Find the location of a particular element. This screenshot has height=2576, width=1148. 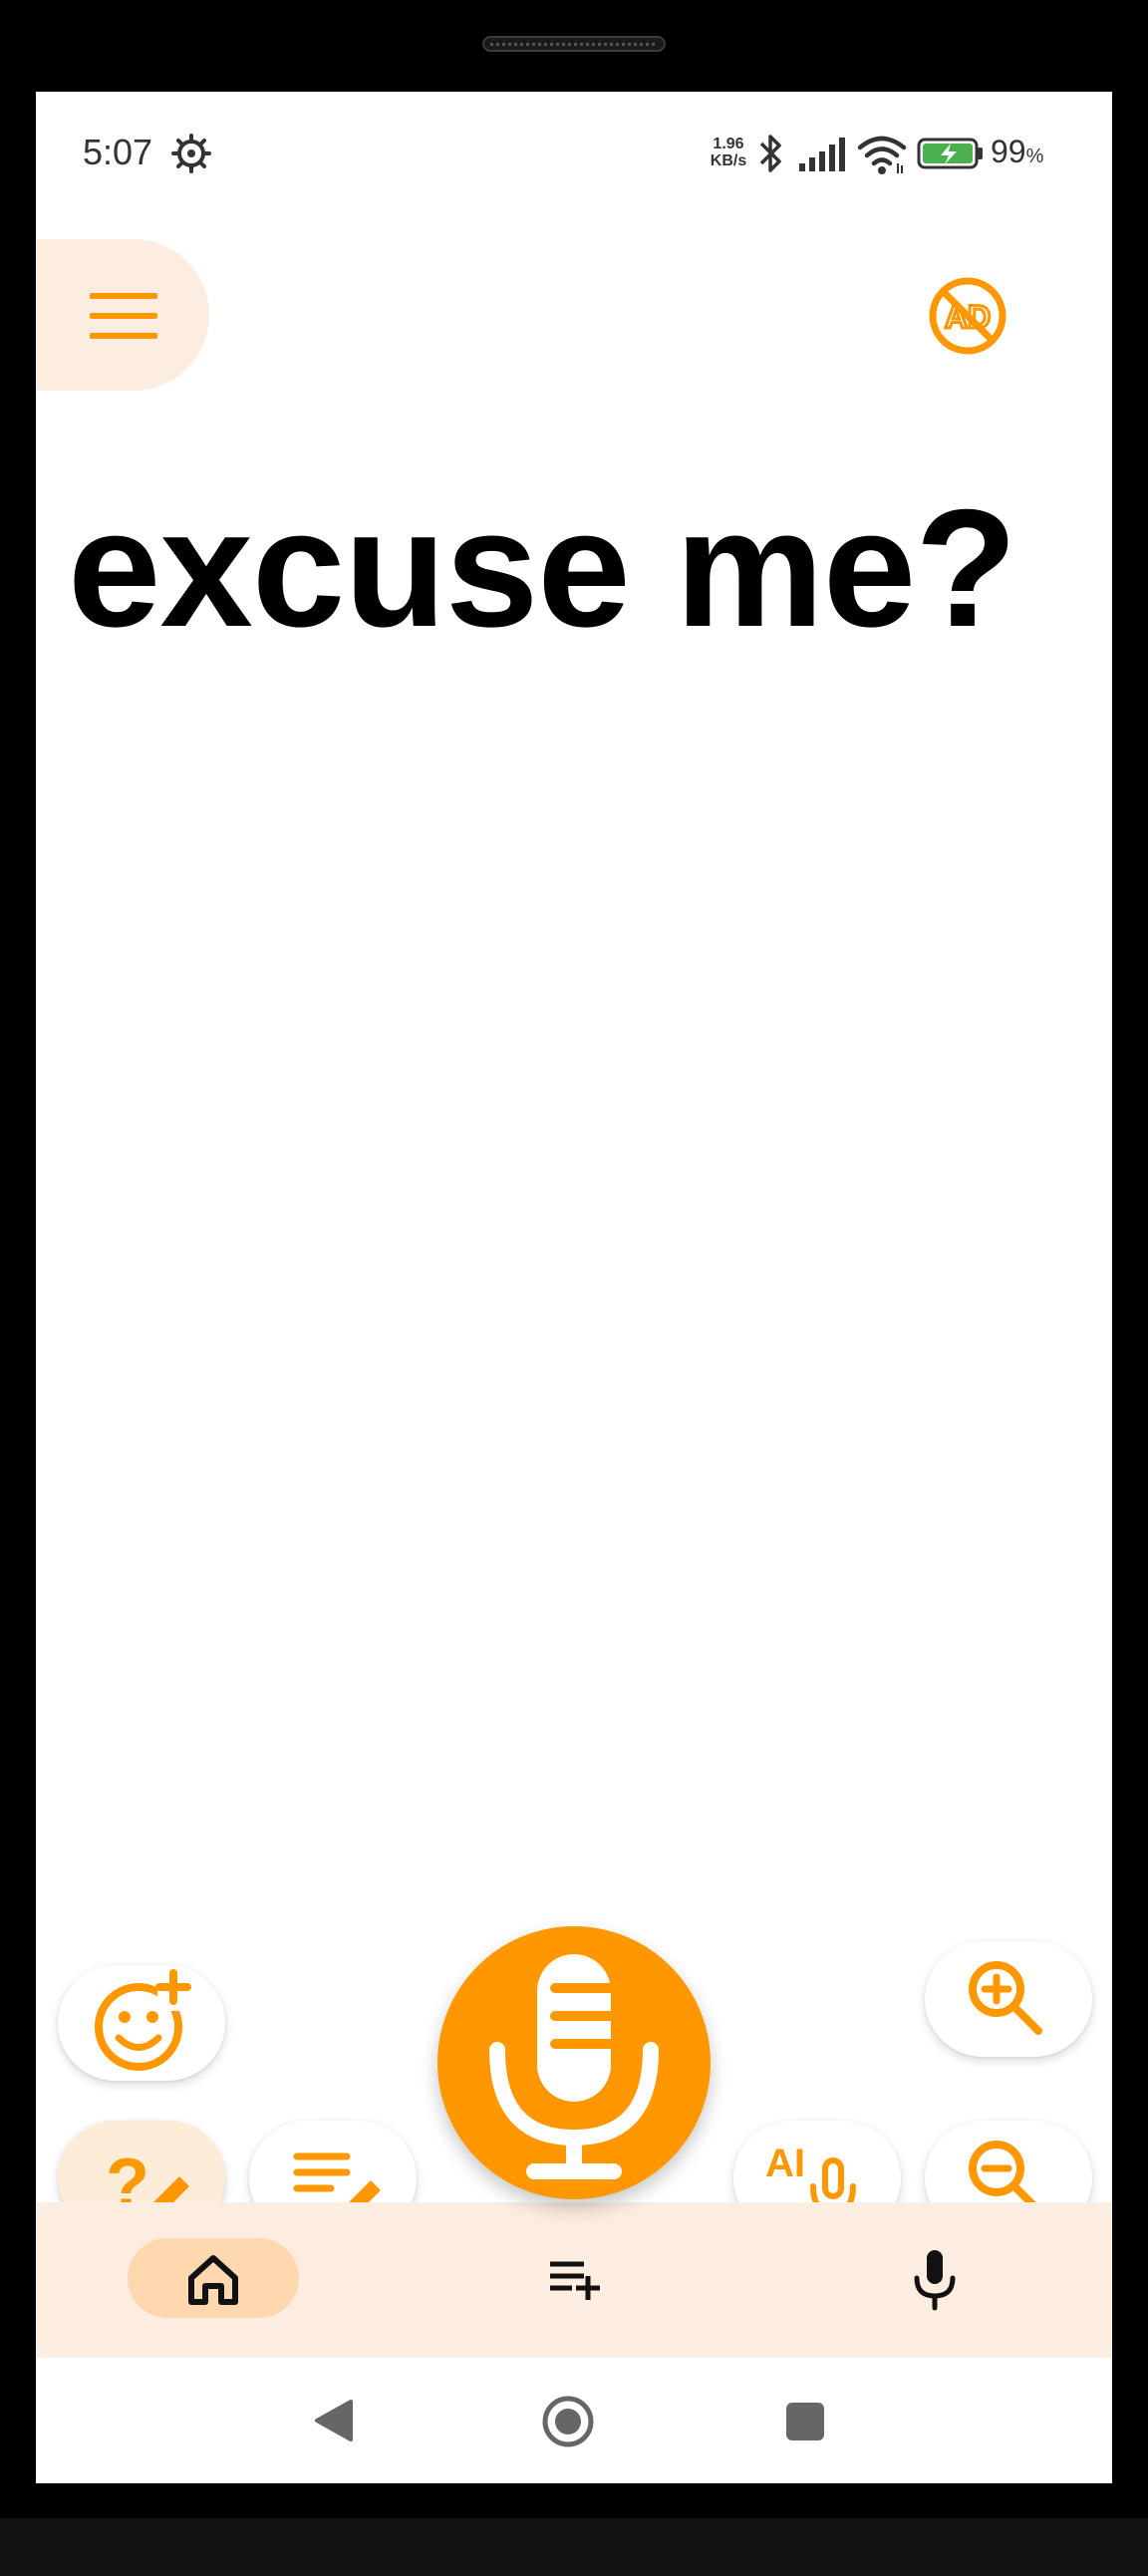

nav-playlist-add is located at coordinates (574, 2278).